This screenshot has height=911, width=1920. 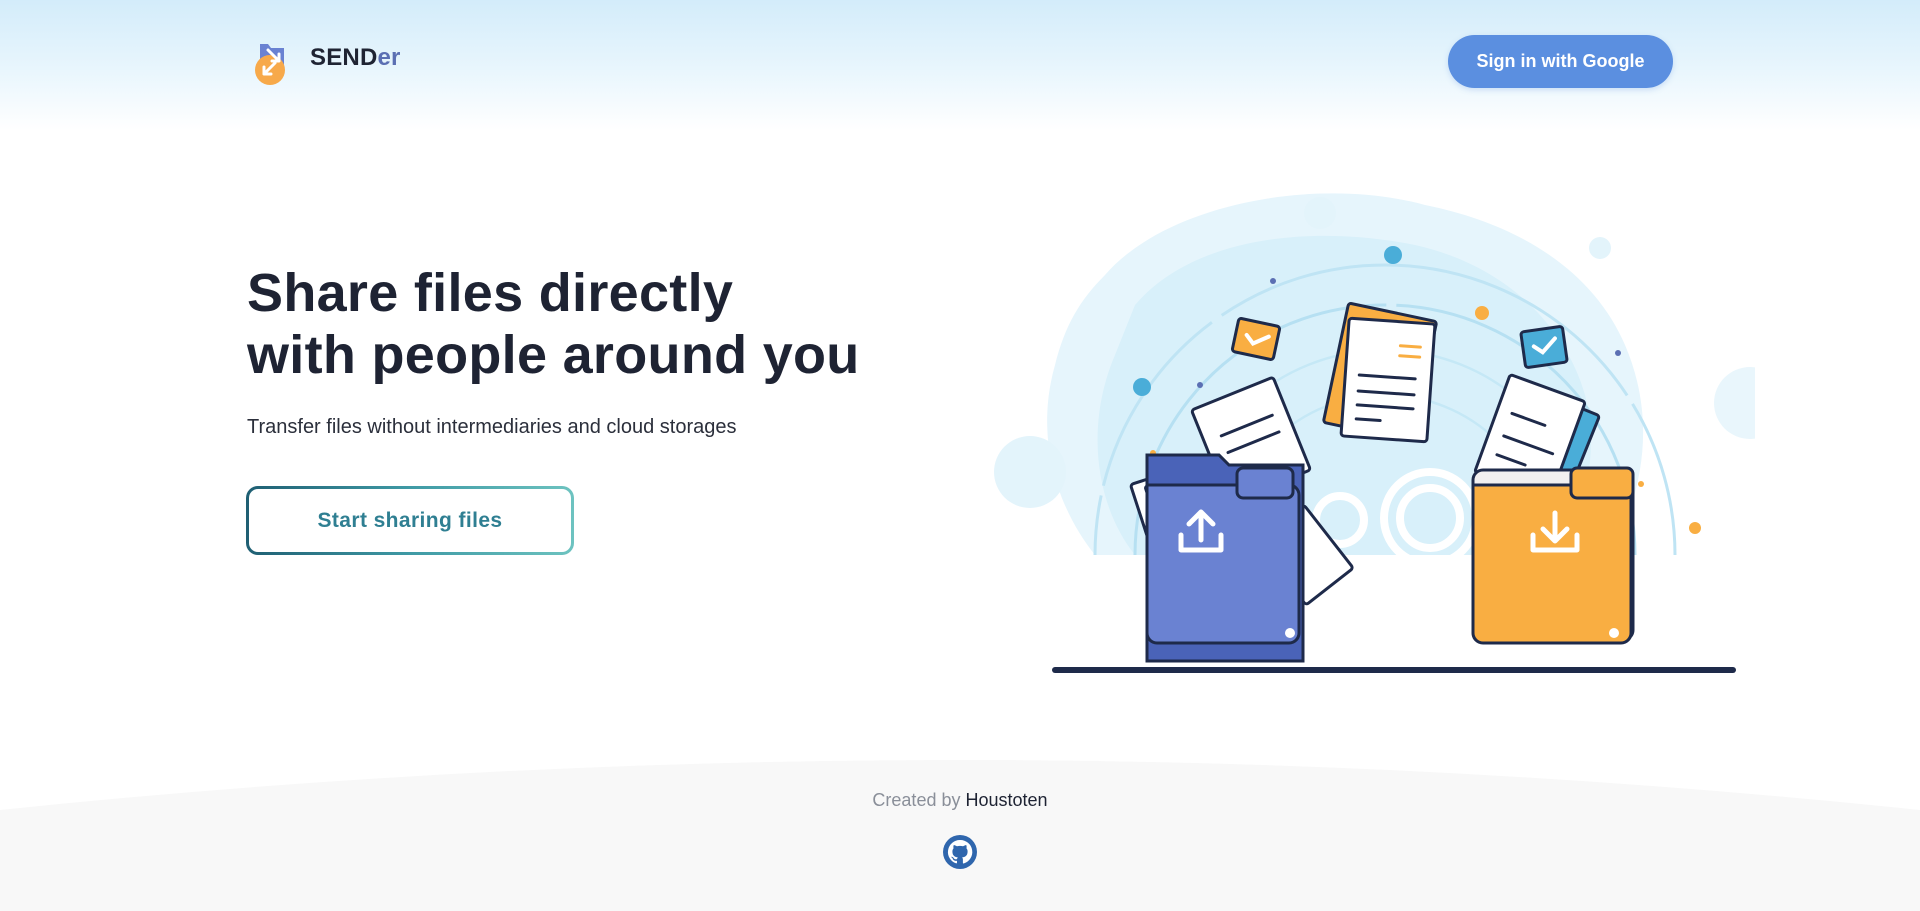 I want to click on start-sharing-label: Start sharing files, so click(x=410, y=520).